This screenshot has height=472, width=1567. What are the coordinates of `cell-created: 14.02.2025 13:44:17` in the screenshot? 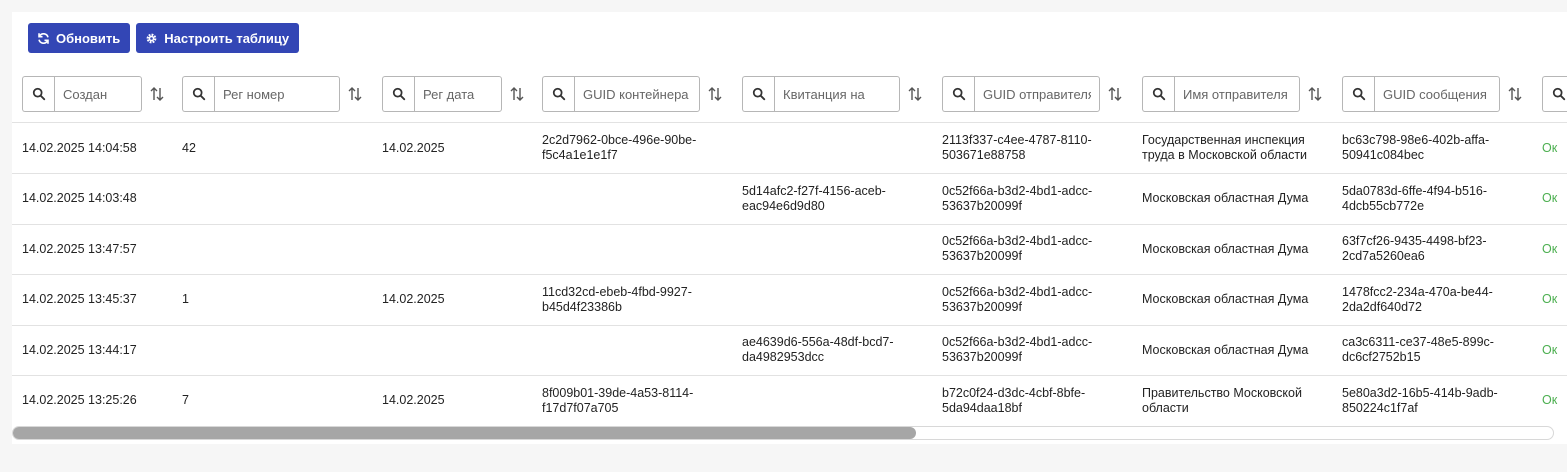 It's located at (79, 350).